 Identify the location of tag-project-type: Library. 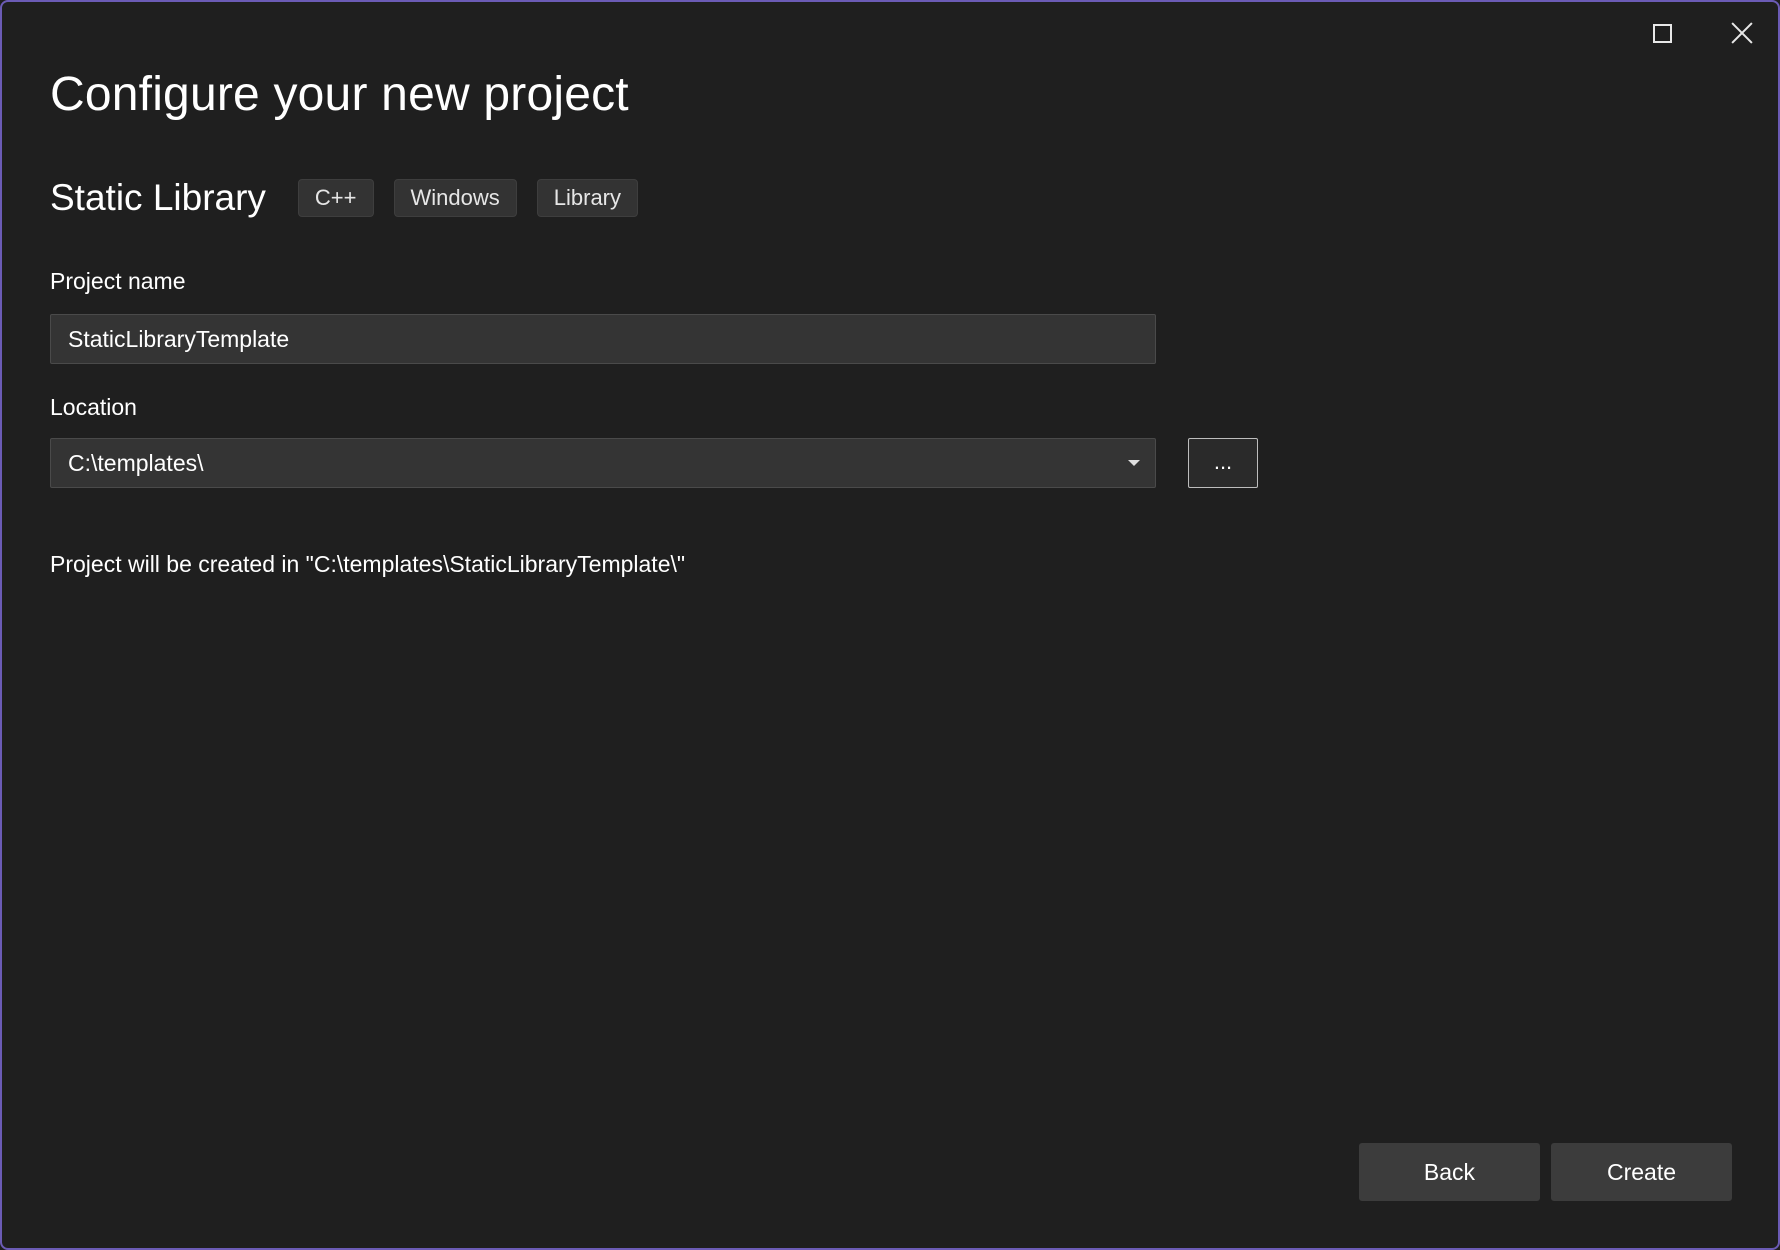
(587, 198).